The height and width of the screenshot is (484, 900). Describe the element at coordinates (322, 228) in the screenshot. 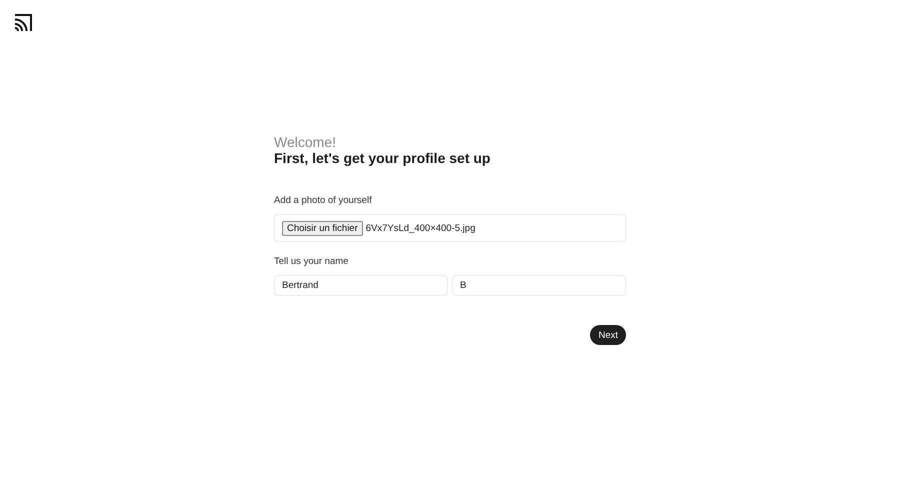

I see `choose-file-button: Choisir un fichier` at that location.